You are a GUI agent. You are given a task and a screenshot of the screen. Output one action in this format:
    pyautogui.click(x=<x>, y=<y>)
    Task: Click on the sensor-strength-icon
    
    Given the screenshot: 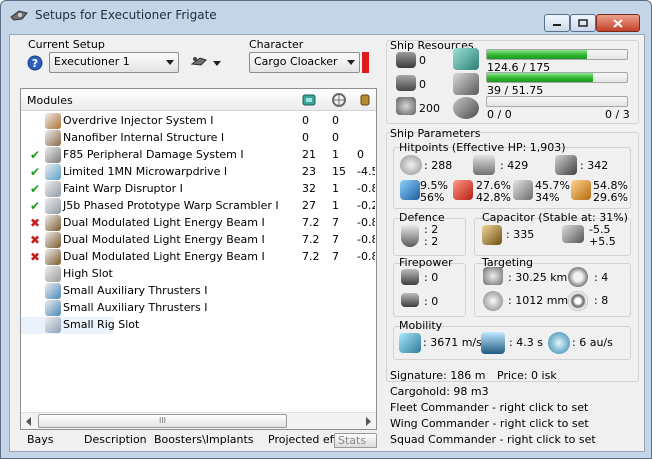 What is the action you would take?
    pyautogui.click(x=578, y=301)
    